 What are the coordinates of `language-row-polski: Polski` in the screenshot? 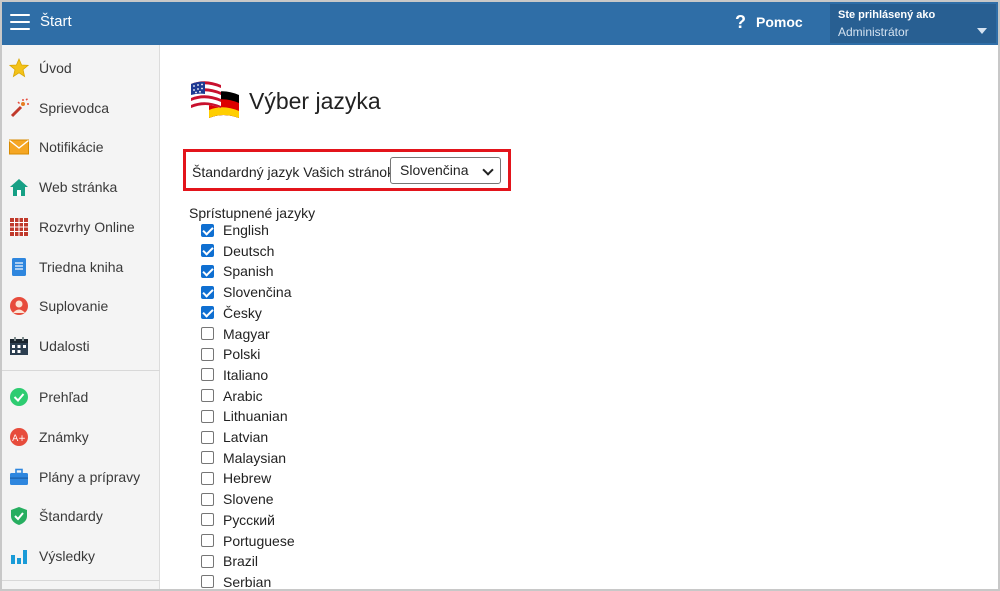 It's located at (230, 354).